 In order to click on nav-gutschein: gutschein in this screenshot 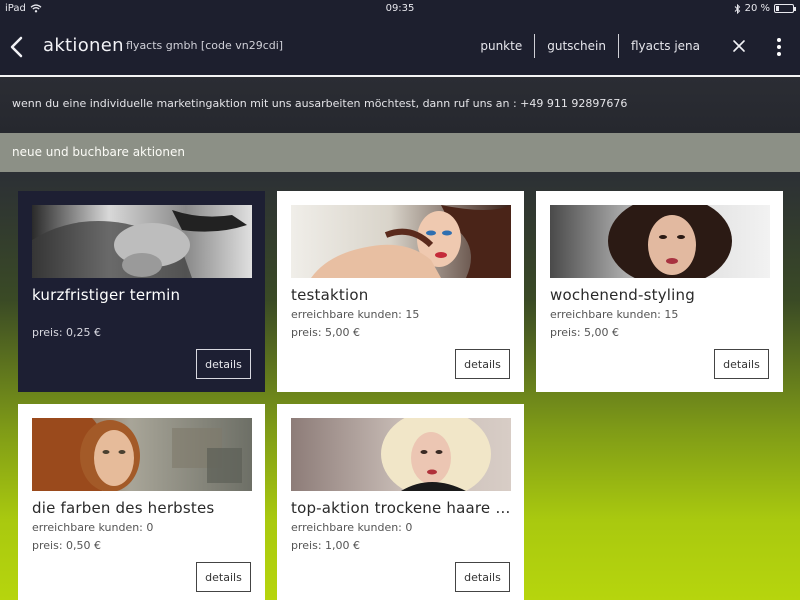, I will do `click(576, 46)`.